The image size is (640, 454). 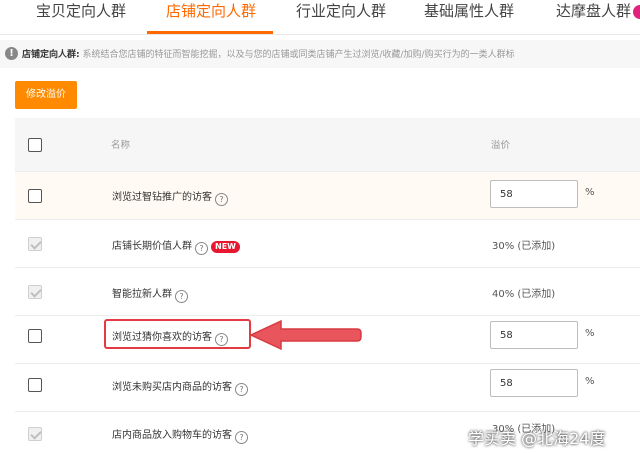 I want to click on added-status: 40% (已添加), so click(x=524, y=294).